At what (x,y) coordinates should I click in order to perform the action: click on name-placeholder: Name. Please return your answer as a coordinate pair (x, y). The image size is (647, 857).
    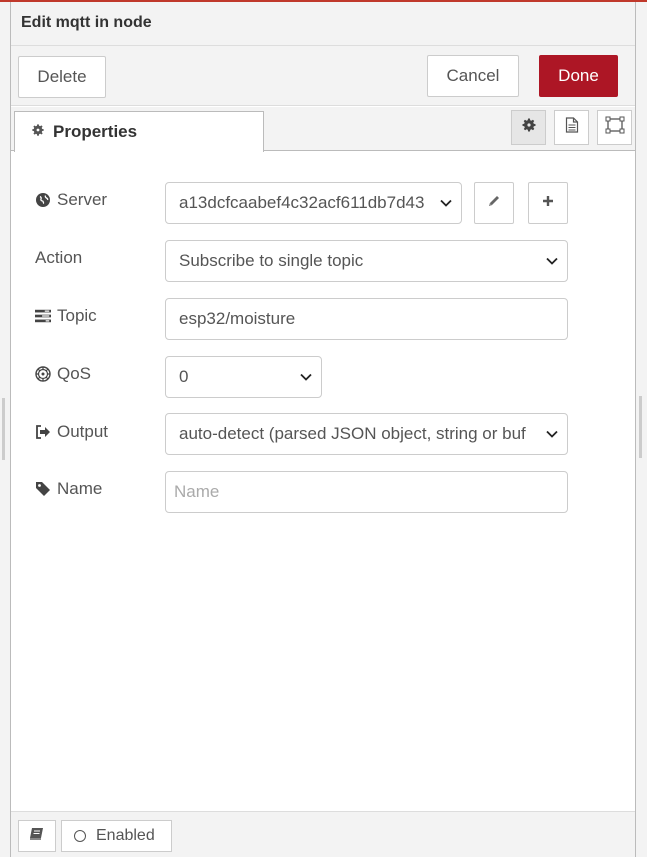
    Looking at the image, I should click on (197, 491).